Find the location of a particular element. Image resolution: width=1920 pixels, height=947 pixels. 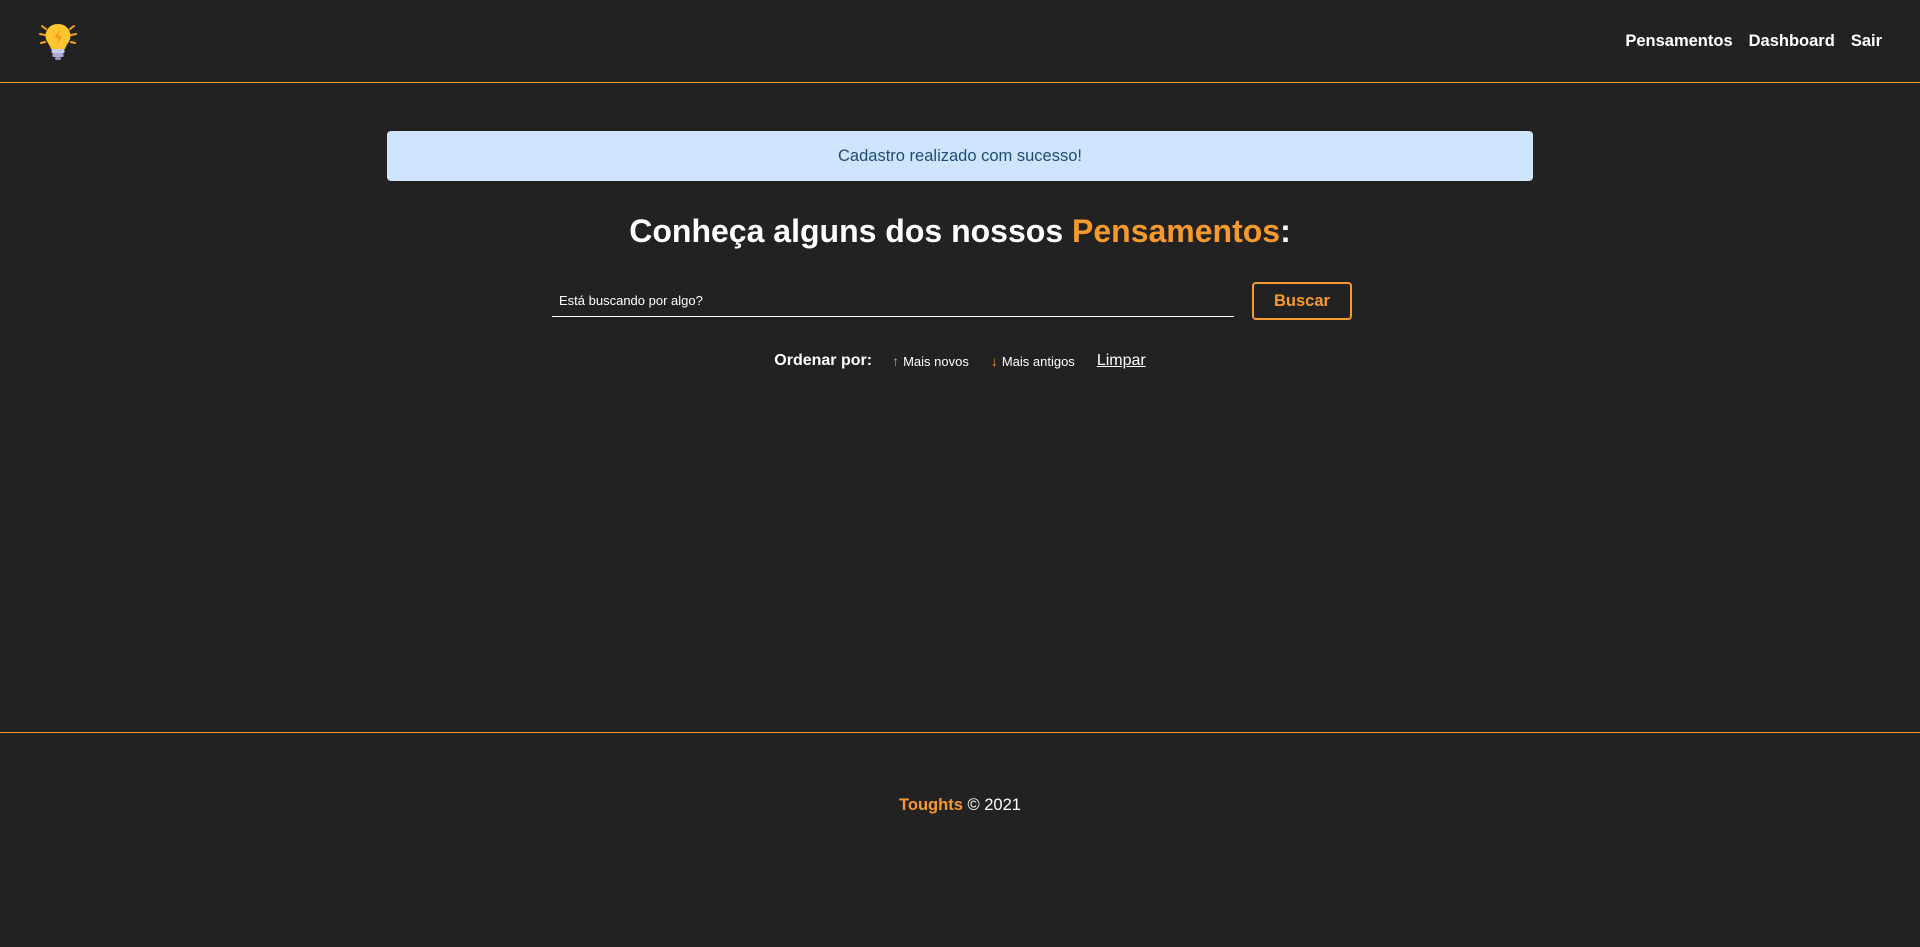

nav-link-sair: Sair is located at coordinates (1866, 41).